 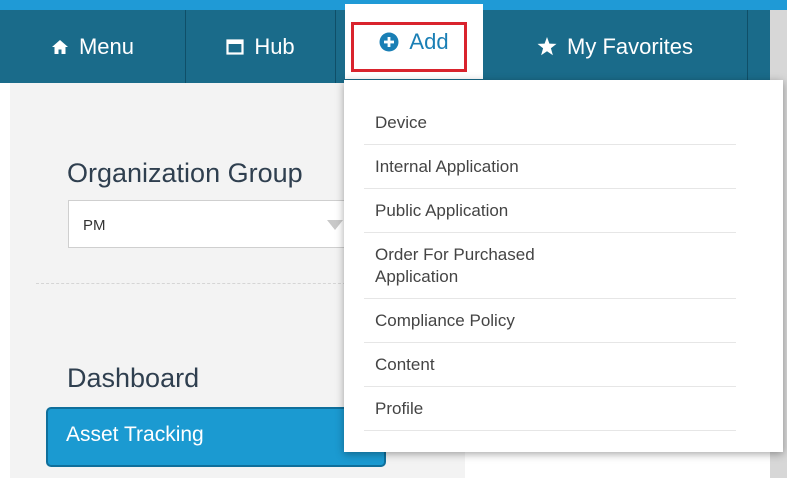 What do you see at coordinates (550, 217) in the screenshot?
I see `add-menu-item-public-application: Public Application` at bounding box center [550, 217].